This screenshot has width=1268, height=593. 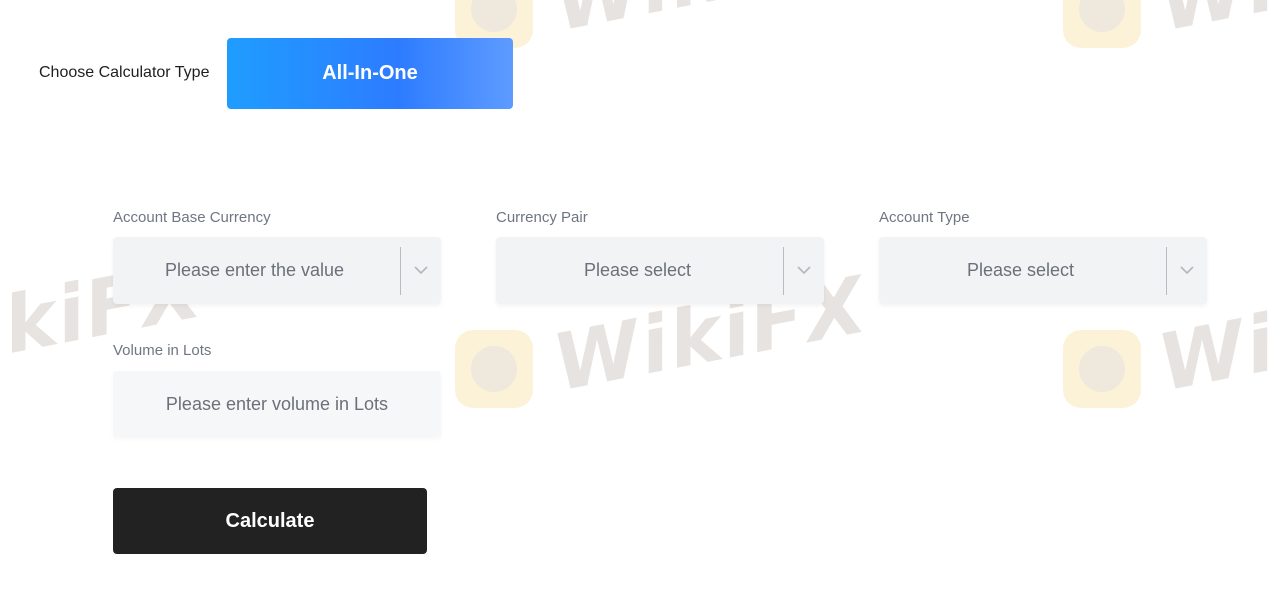 I want to click on calculator-type-value: All-In-One, so click(x=370, y=73).